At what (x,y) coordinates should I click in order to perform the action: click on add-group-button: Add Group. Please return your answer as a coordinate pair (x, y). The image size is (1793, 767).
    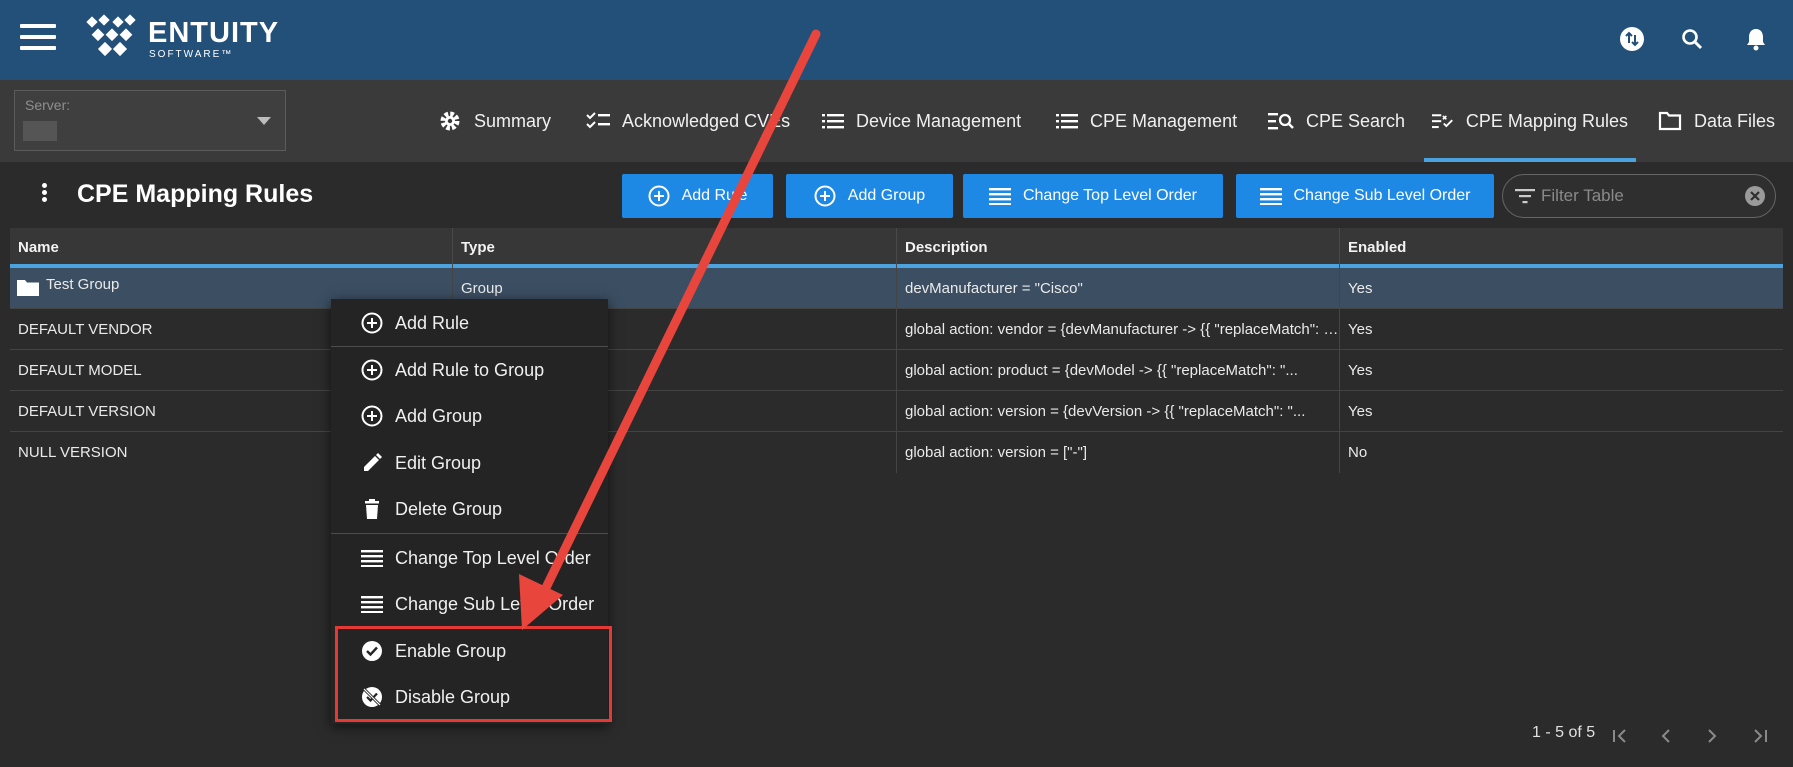
    Looking at the image, I should click on (869, 196).